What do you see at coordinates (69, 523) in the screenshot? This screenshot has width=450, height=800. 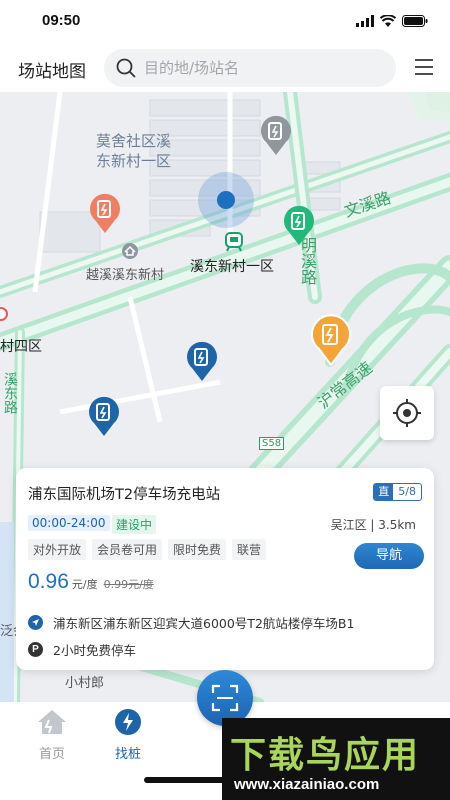 I see `opening-hours: 00:00-24:00` at bounding box center [69, 523].